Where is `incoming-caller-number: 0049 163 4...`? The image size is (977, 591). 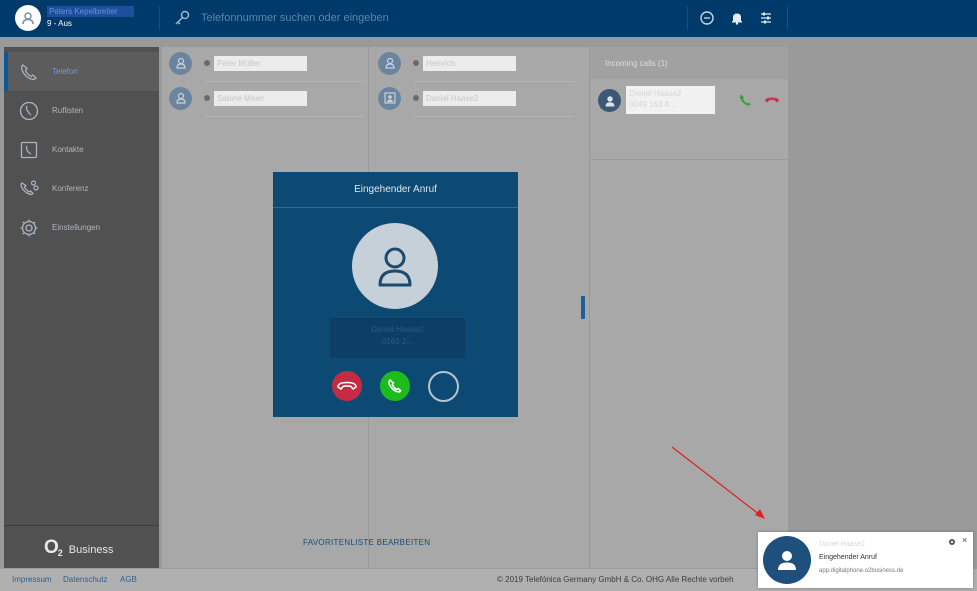 incoming-caller-number: 0049 163 4... is located at coordinates (652, 104).